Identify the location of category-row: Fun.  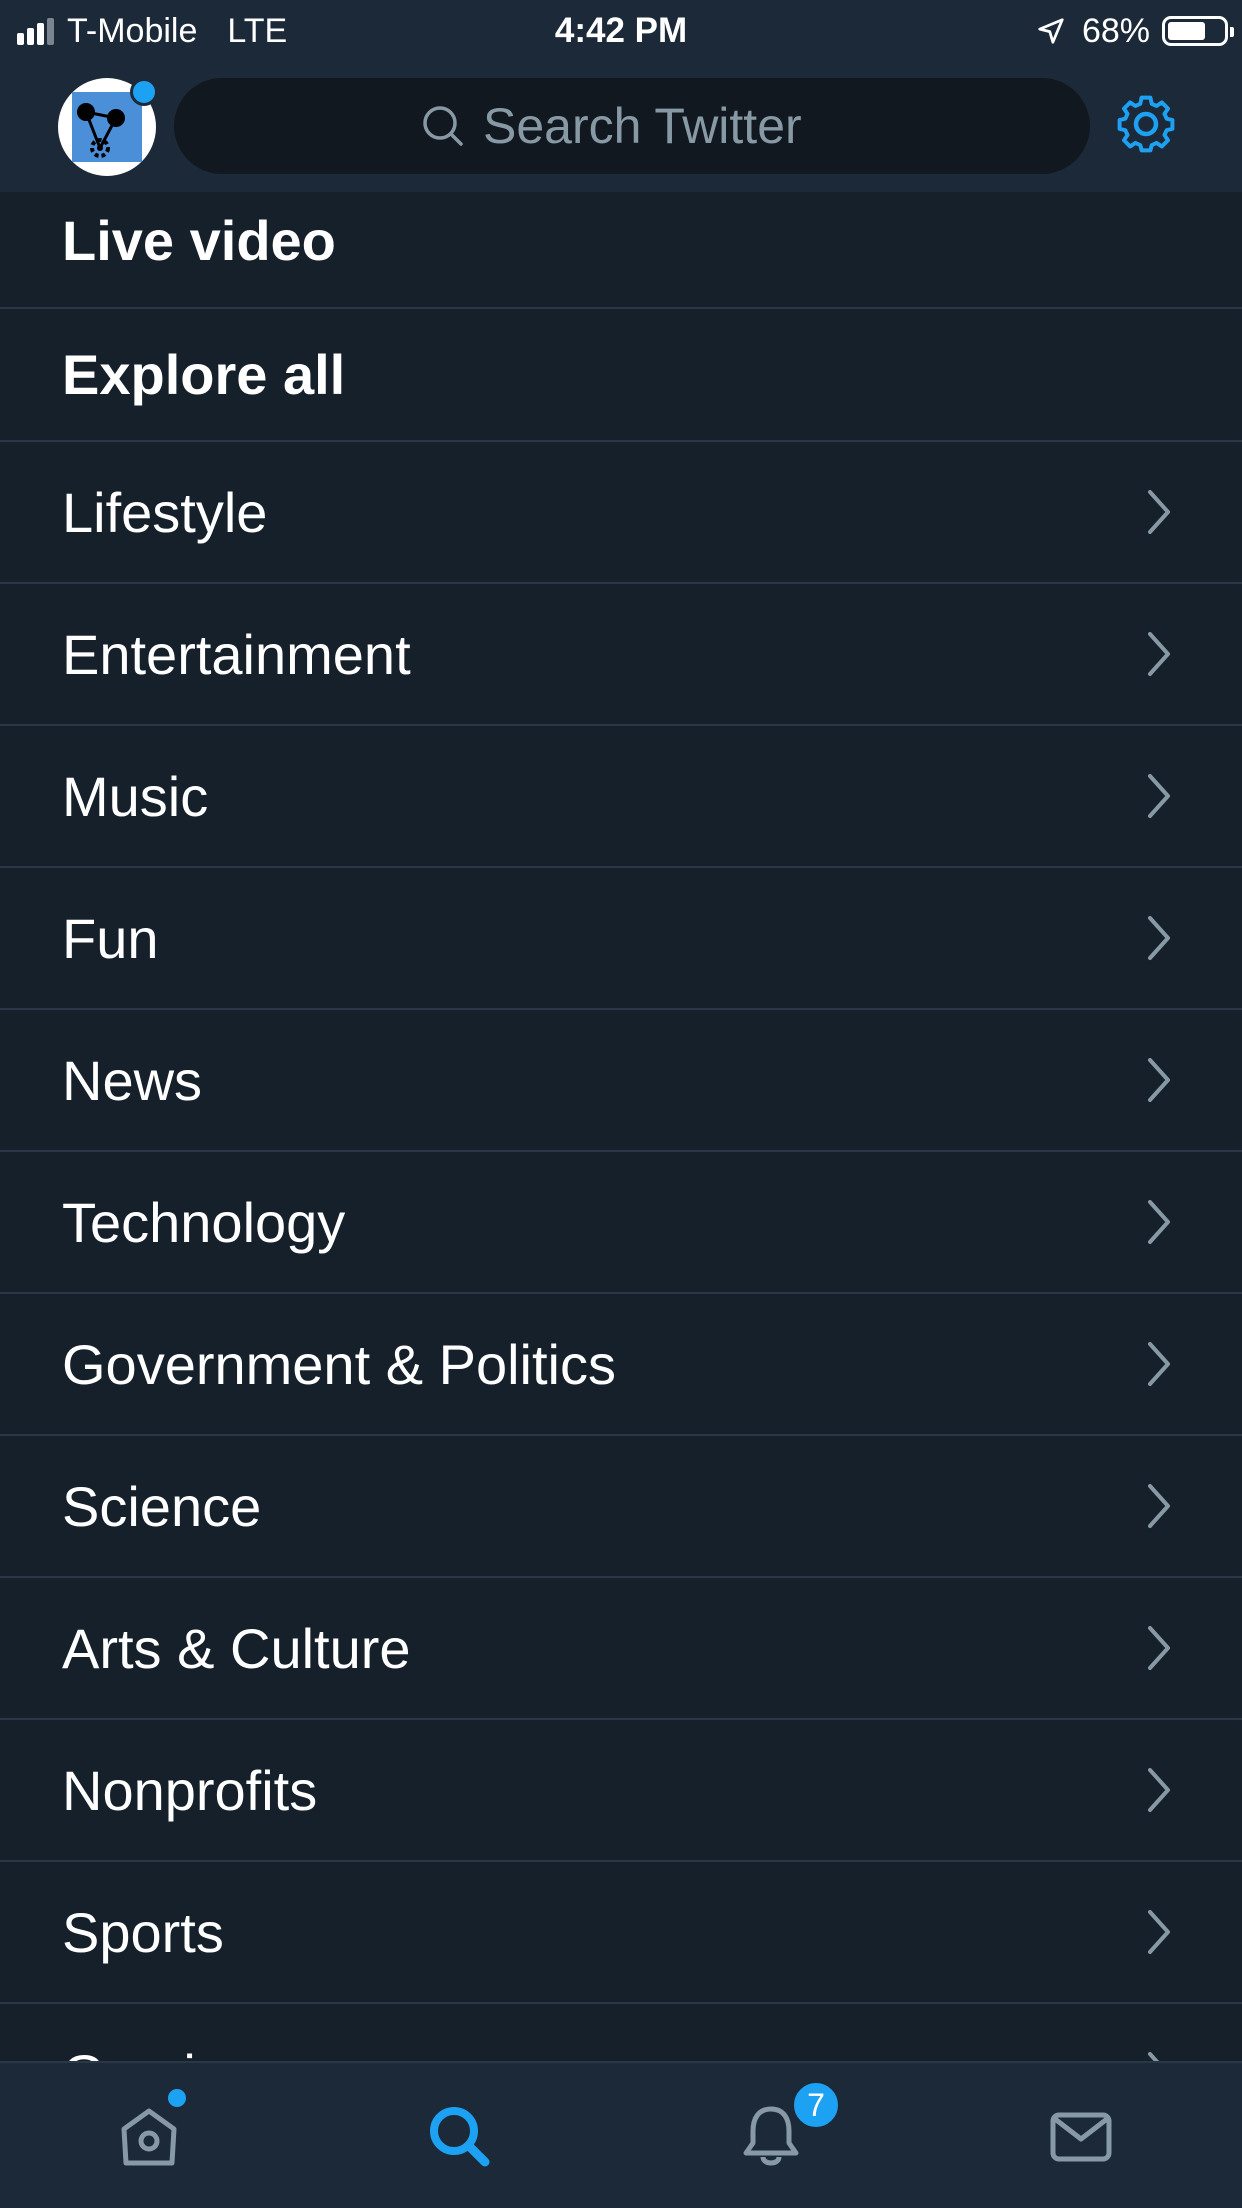
(621, 939).